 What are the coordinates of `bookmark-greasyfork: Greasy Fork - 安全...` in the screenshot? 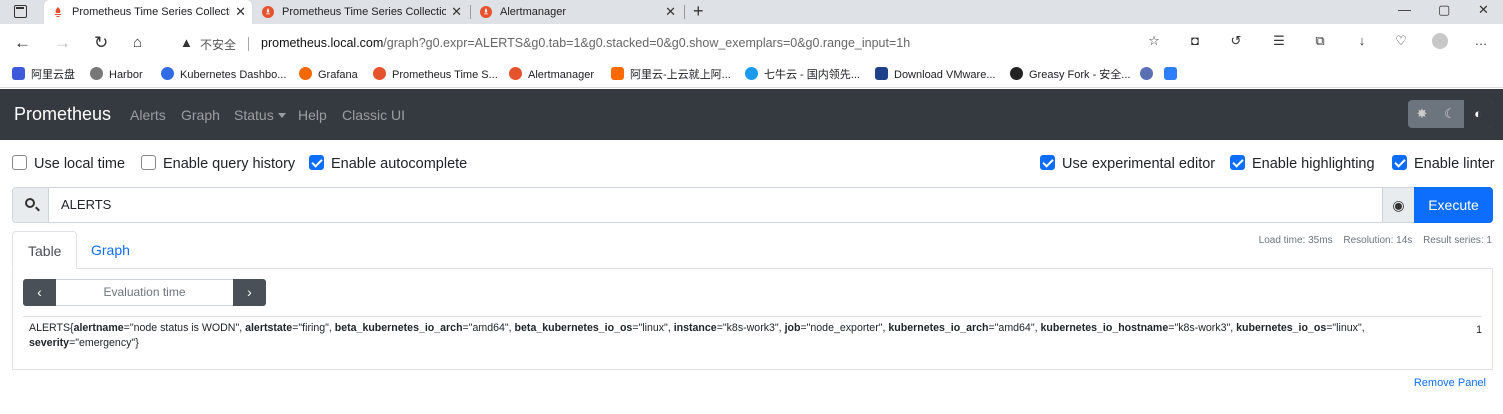 It's located at (1070, 75).